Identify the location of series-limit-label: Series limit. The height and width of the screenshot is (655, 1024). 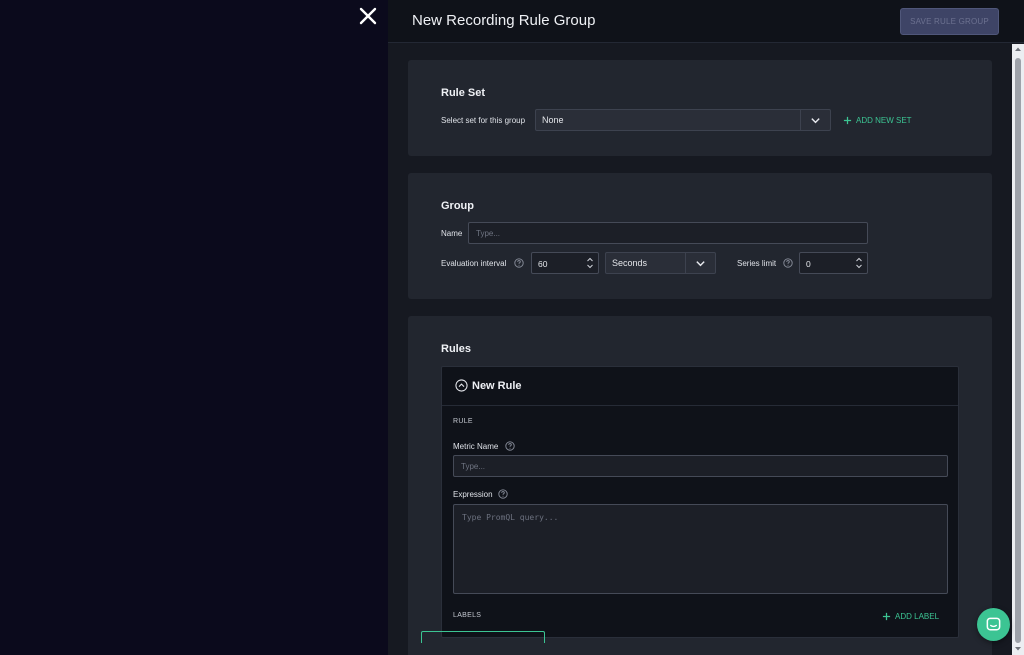
(757, 263).